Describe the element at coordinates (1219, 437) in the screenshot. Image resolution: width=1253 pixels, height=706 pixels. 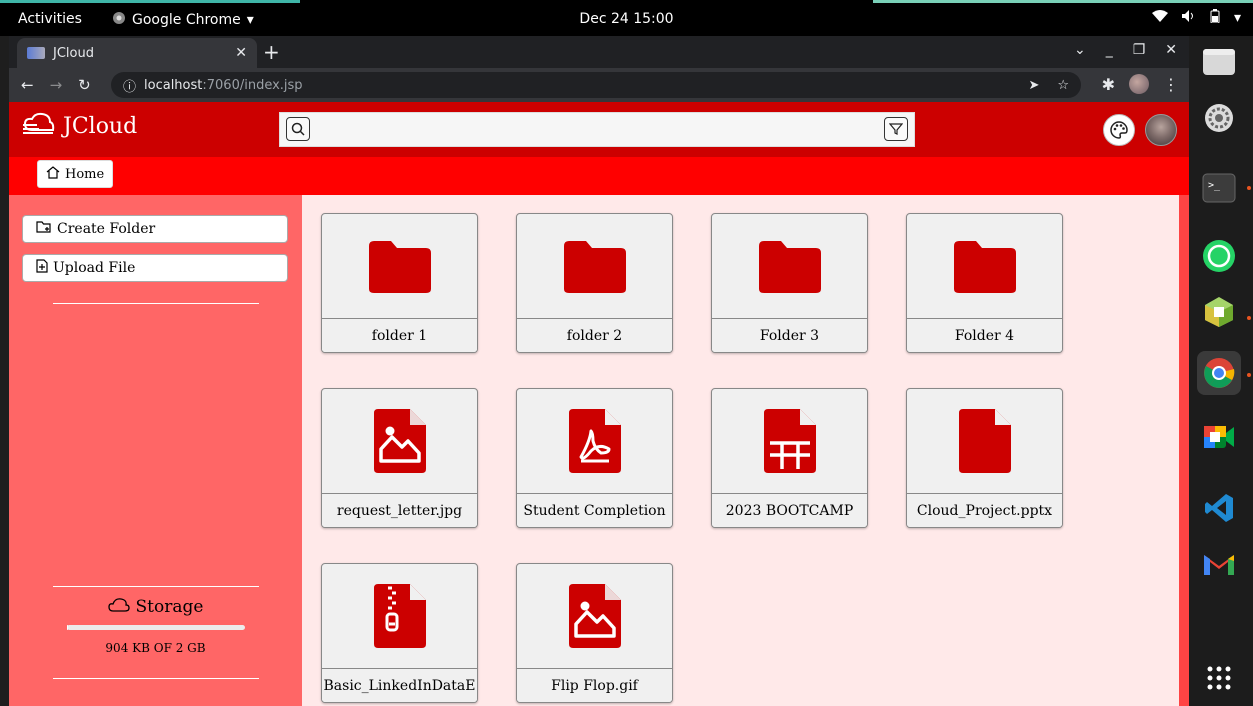
I see `meet-icon` at that location.